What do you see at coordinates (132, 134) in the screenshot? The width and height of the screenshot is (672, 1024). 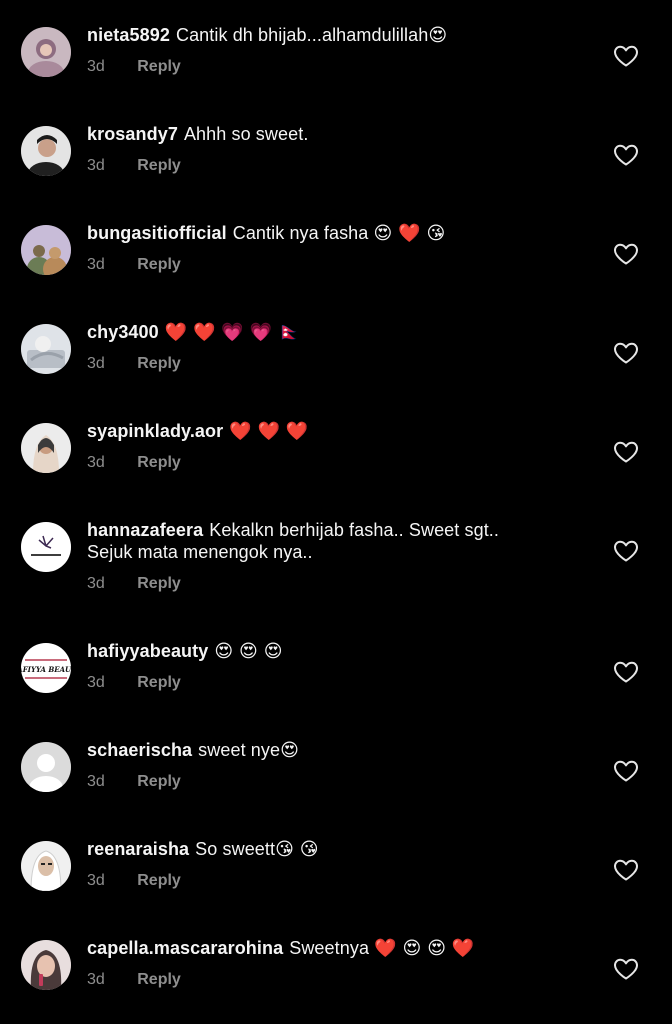 I see `username: krosandy7` at bounding box center [132, 134].